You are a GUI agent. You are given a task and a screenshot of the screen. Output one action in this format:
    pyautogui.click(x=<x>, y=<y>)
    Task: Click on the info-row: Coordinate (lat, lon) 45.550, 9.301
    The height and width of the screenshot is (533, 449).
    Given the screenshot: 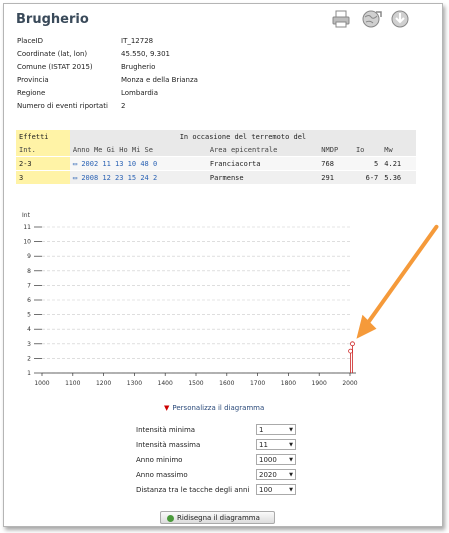 What is the action you would take?
    pyautogui.click(x=107, y=54)
    